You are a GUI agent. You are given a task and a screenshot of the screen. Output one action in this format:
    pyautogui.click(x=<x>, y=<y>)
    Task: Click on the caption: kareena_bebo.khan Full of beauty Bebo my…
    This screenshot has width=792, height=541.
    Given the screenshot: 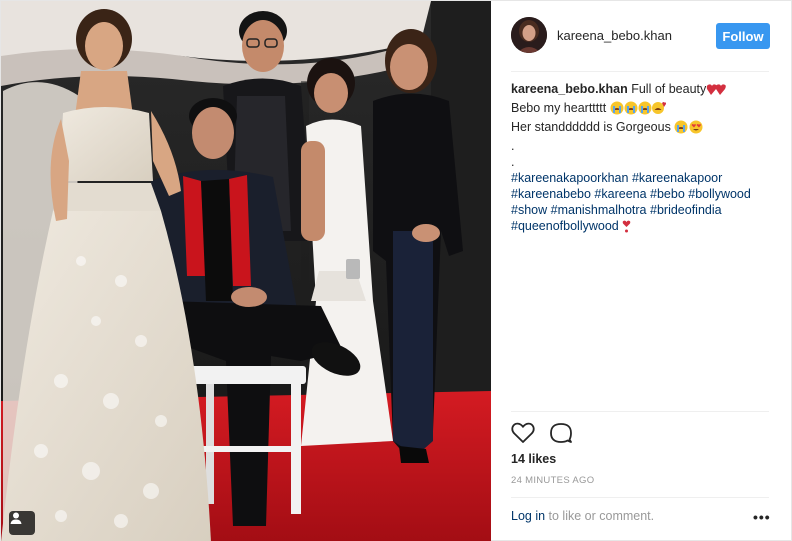 What is the action you would take?
    pyautogui.click(x=641, y=159)
    